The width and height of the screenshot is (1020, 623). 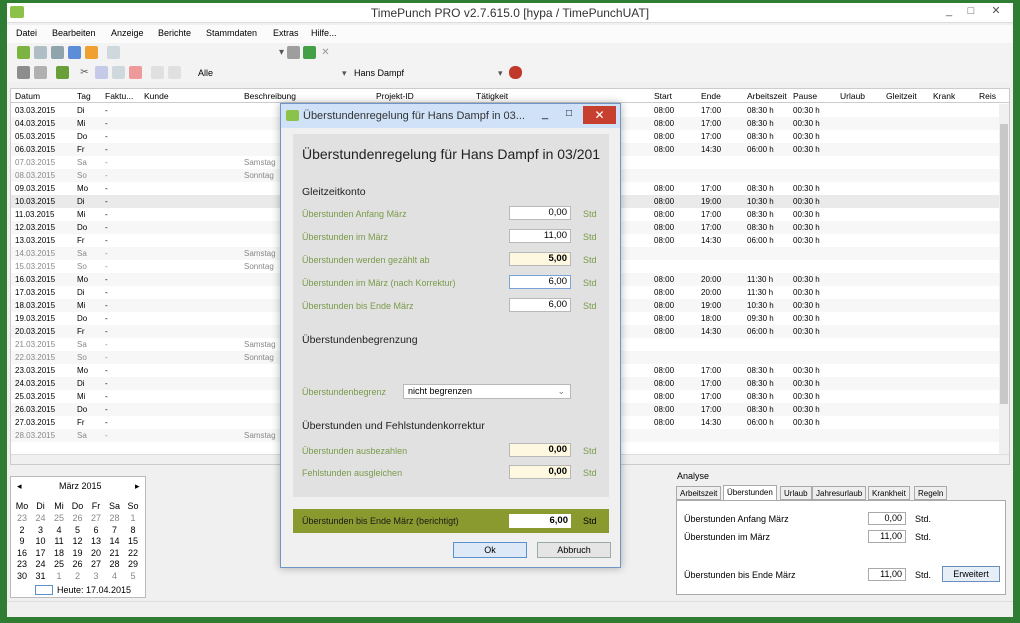 I want to click on filter-dropdown: Alle, so click(x=205, y=73).